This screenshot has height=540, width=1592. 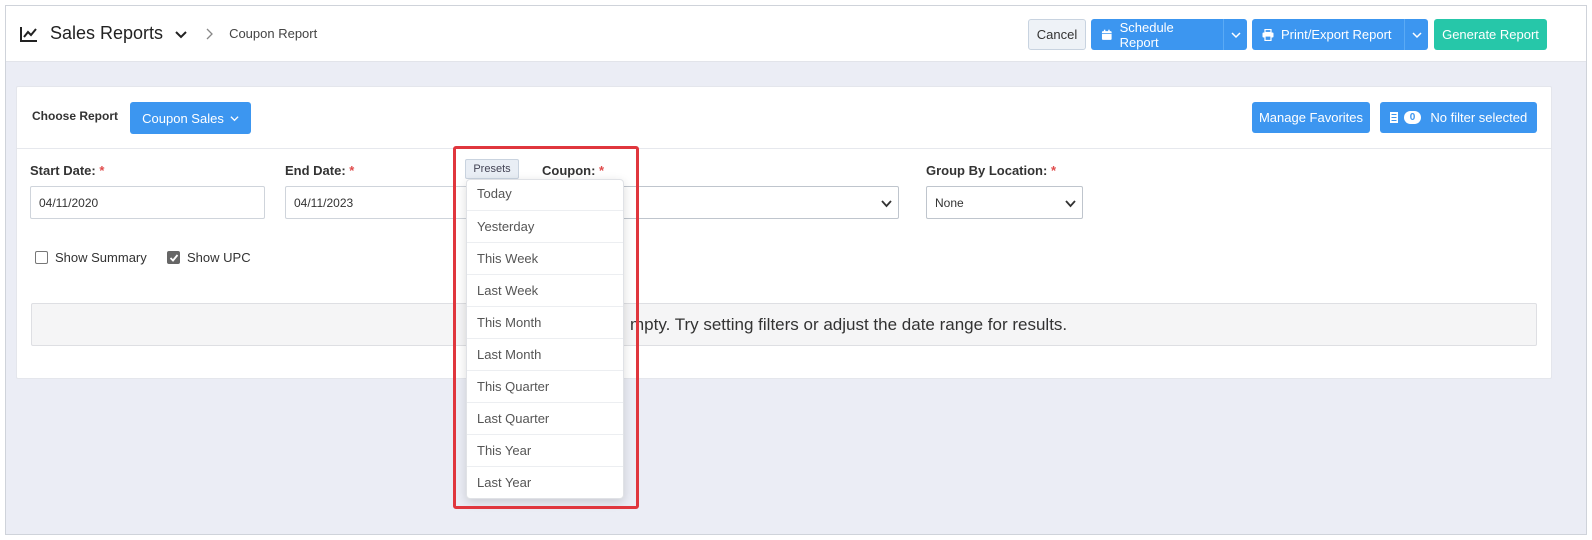 What do you see at coordinates (41, 257) in the screenshot?
I see `show-summary-checkbox` at bounding box center [41, 257].